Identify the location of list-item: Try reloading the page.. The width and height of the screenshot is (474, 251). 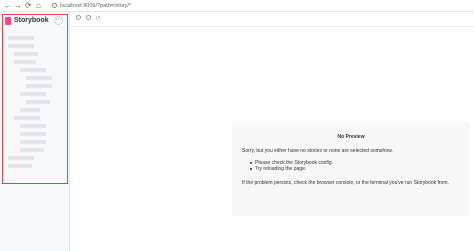
(291, 169).